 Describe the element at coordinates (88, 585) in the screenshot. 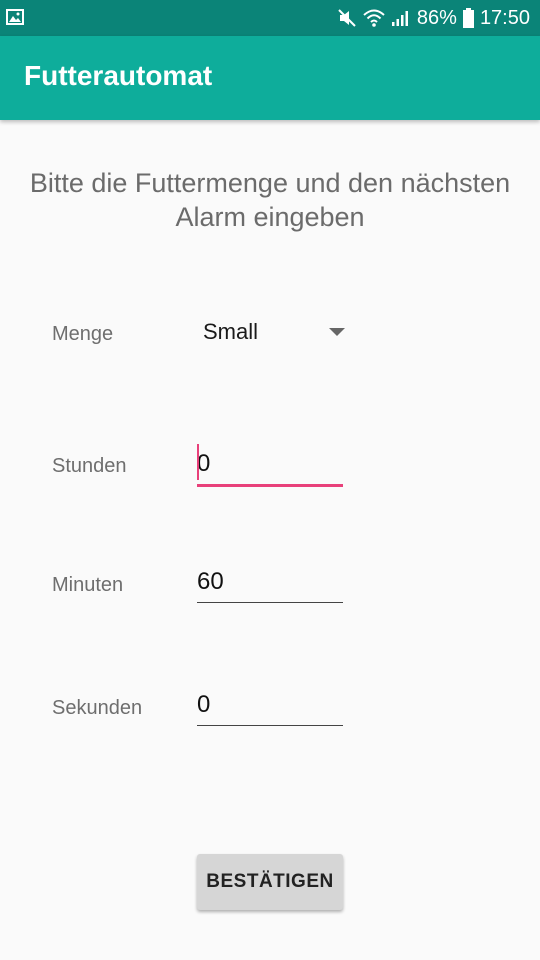

I see `minuten-label: Minuten` at that location.